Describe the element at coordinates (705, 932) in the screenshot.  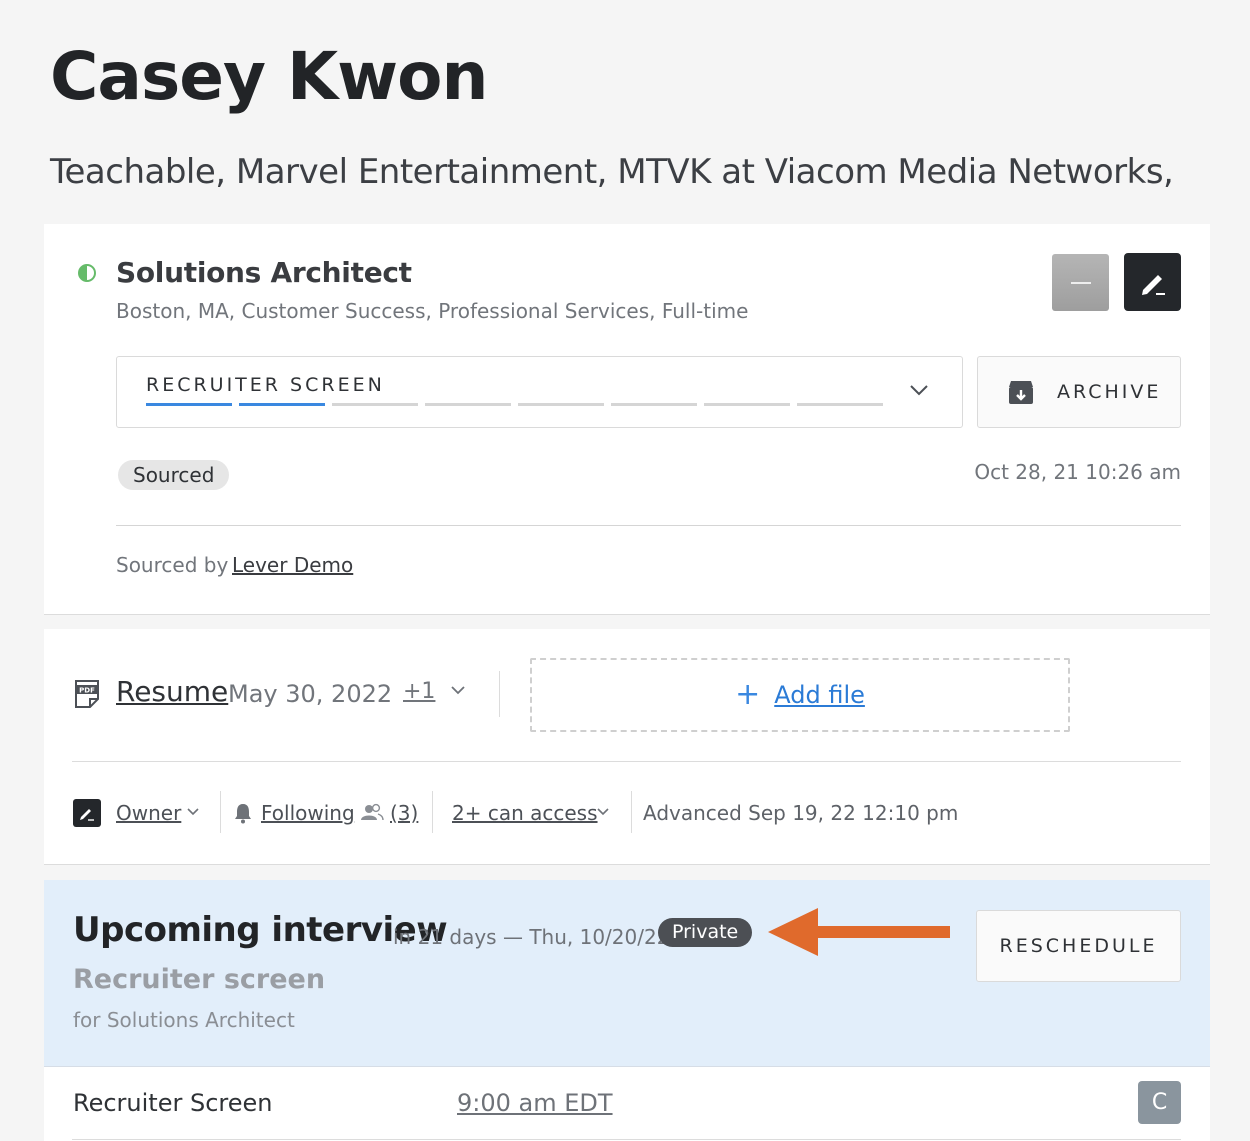
I see `private-badge: Private` at that location.